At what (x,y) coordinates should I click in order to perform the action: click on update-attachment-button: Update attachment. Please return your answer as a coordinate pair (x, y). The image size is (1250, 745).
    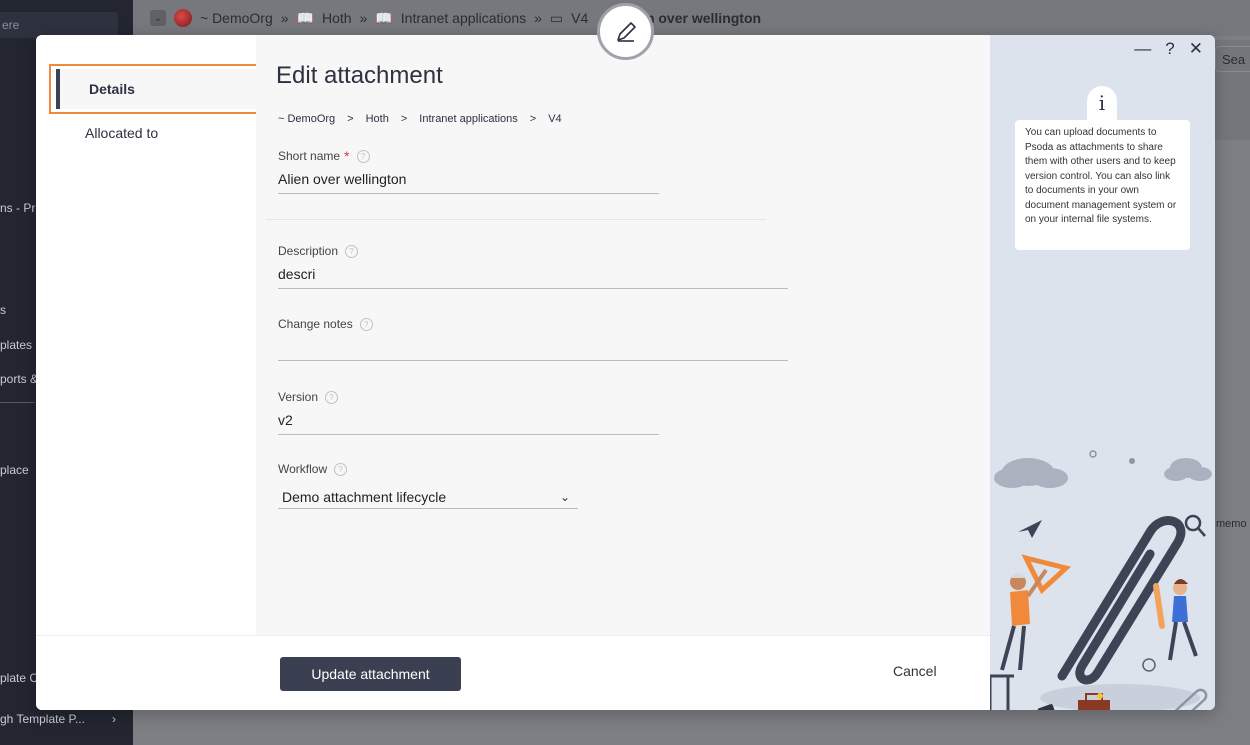
    Looking at the image, I should click on (370, 674).